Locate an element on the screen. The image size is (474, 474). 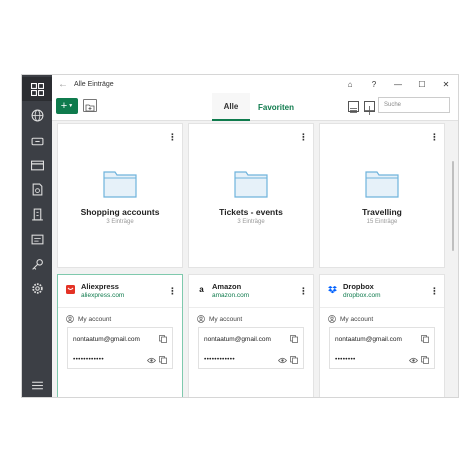
note-icon is located at coordinates (37, 239).